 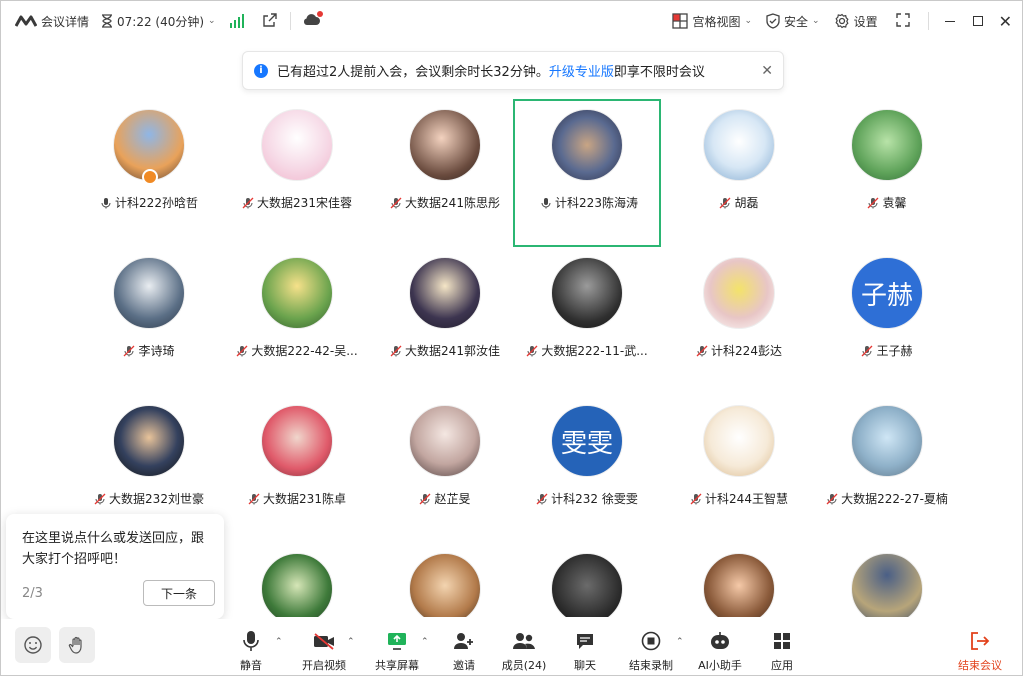 I want to click on participant-name-text: 大数据241郭汝佳, so click(x=452, y=351).